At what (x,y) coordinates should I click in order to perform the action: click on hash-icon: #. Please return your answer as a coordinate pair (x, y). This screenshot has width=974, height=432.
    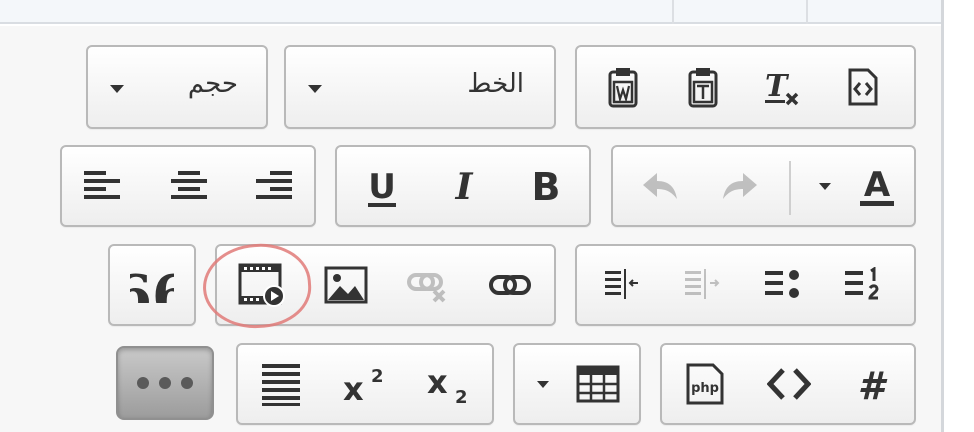
    Looking at the image, I should click on (873, 384).